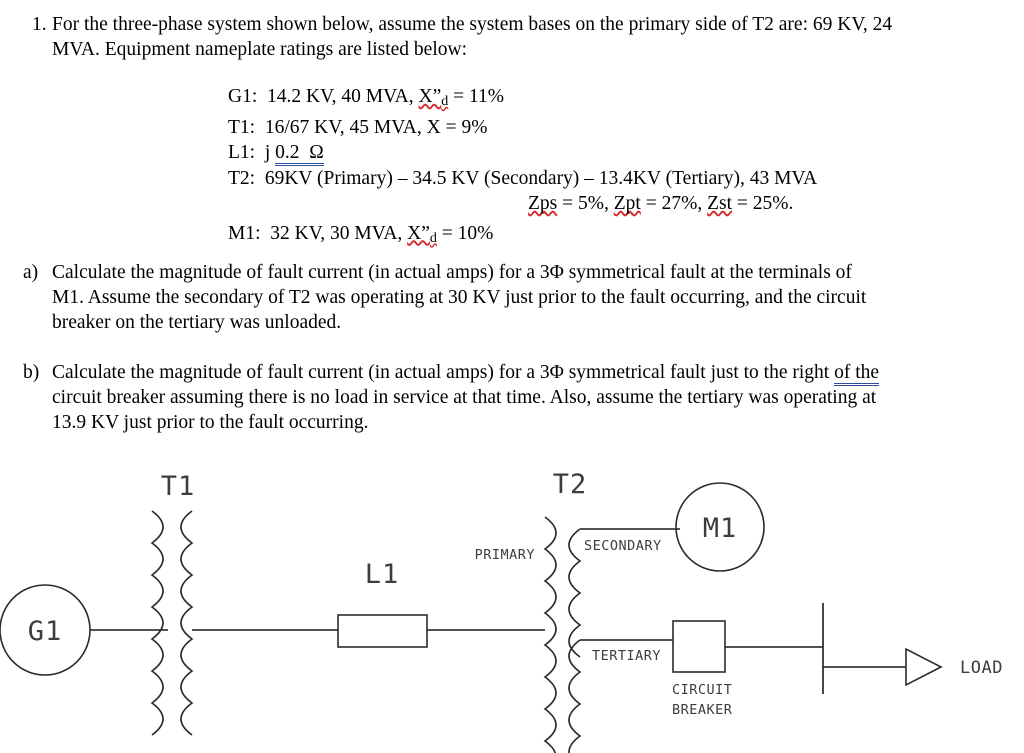 The width and height of the screenshot is (1024, 753). What do you see at coordinates (31, 372) in the screenshot?
I see `part-b-marker: b)` at bounding box center [31, 372].